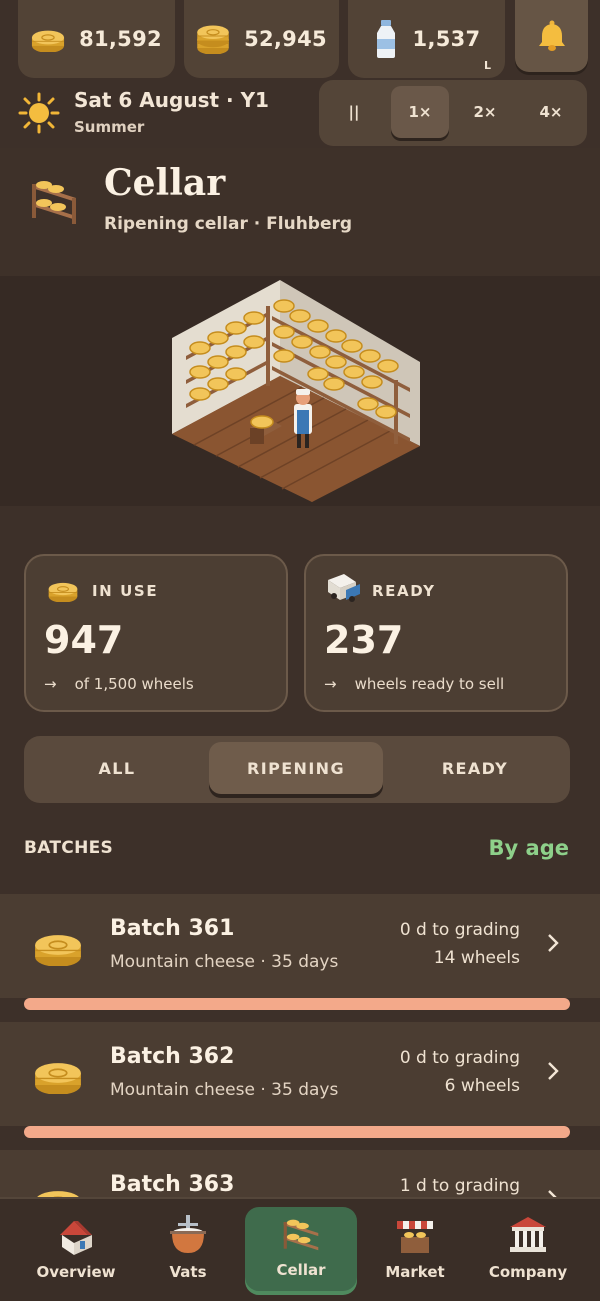 Image resolution: width=600 pixels, height=1301 pixels. I want to click on tab-all: ALL, so click(117, 768).